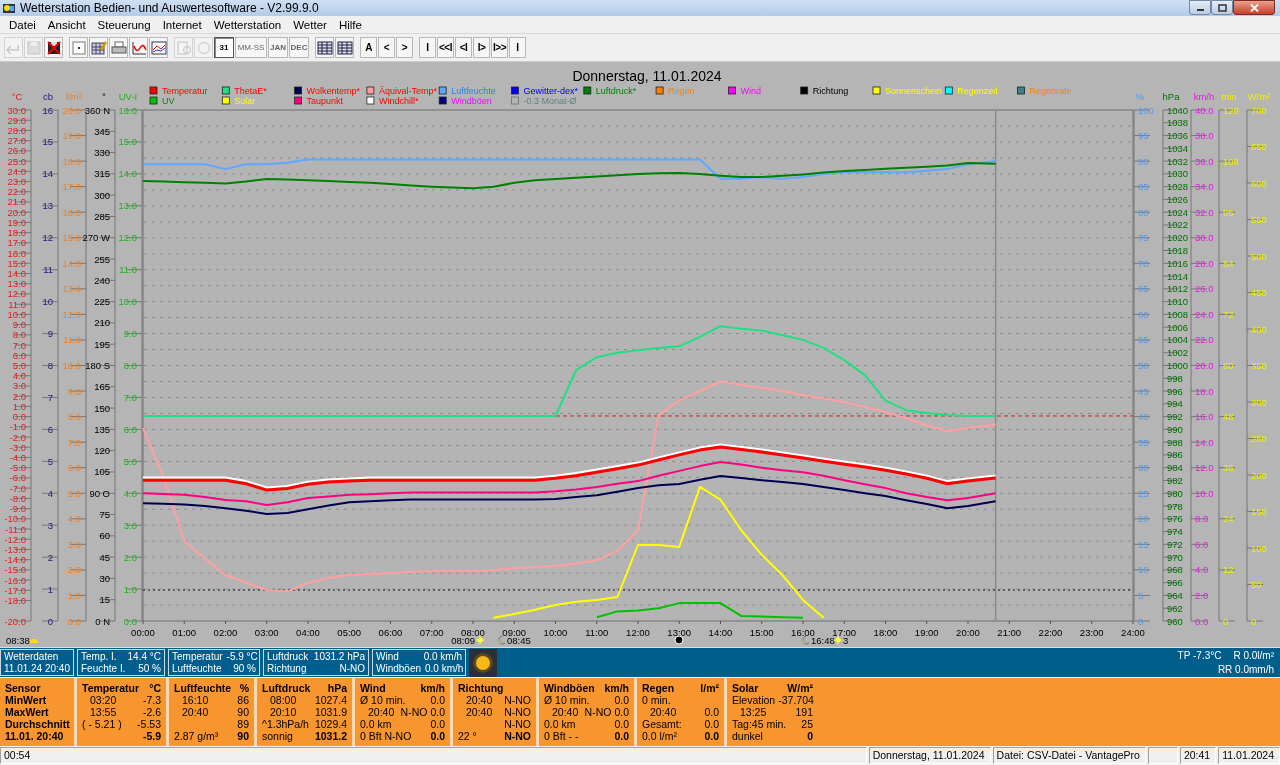 The height and width of the screenshot is (765, 1280). What do you see at coordinates (569, 688) in the screenshot?
I see `column-title: Windböen` at bounding box center [569, 688].